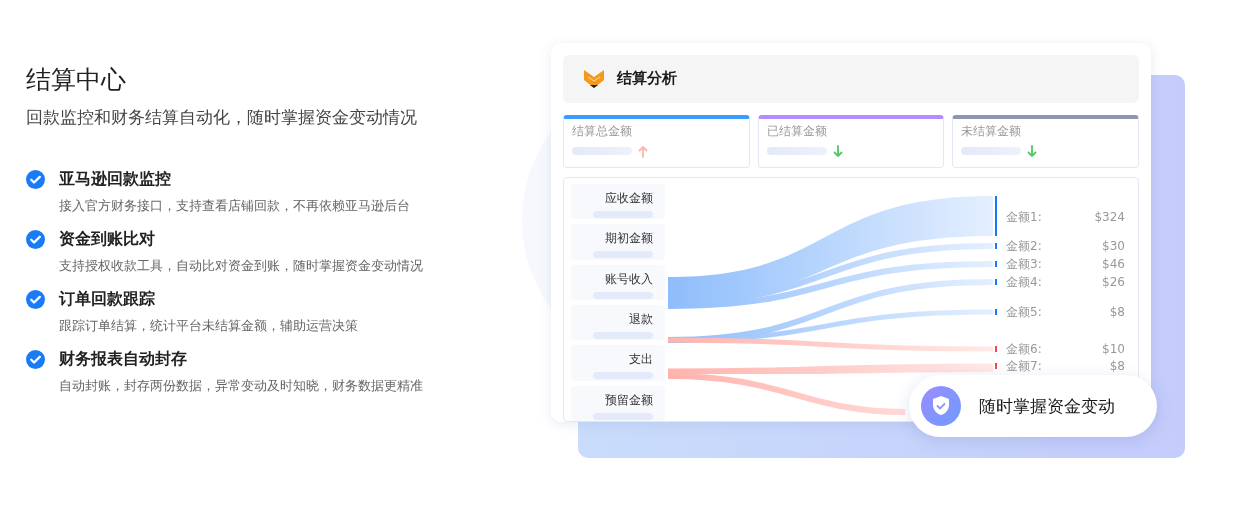 The width and height of the screenshot is (1235, 510). What do you see at coordinates (1113, 281) in the screenshot?
I see `amount-value: $26` at bounding box center [1113, 281].